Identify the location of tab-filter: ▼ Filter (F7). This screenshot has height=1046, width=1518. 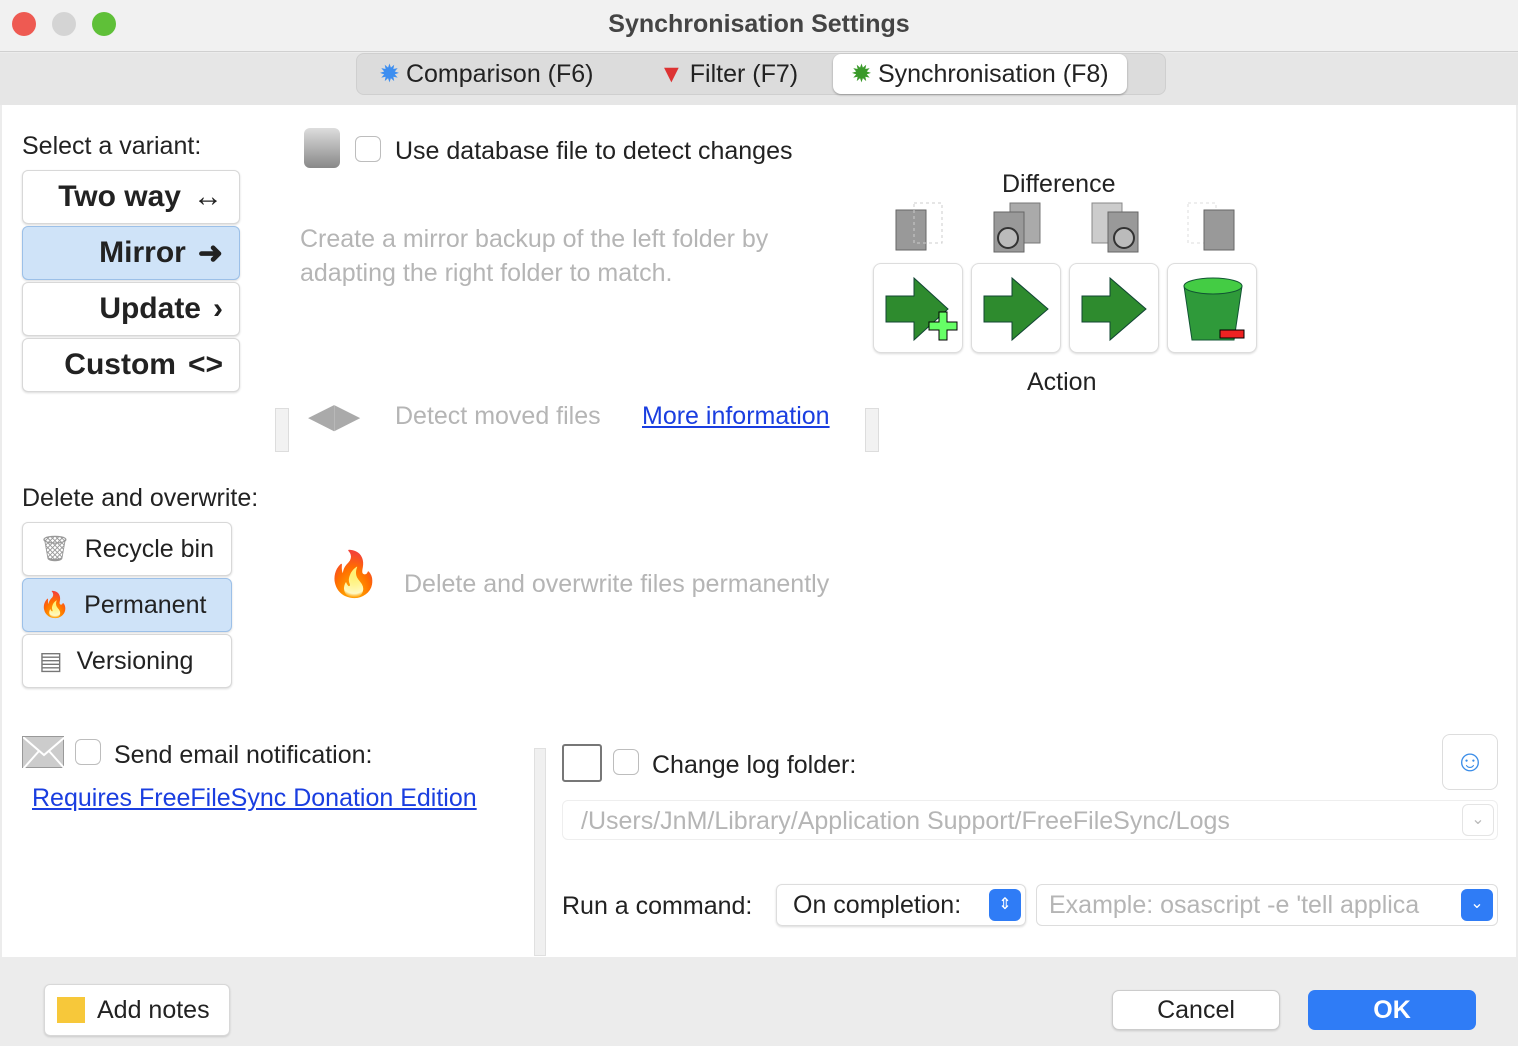
(728, 74).